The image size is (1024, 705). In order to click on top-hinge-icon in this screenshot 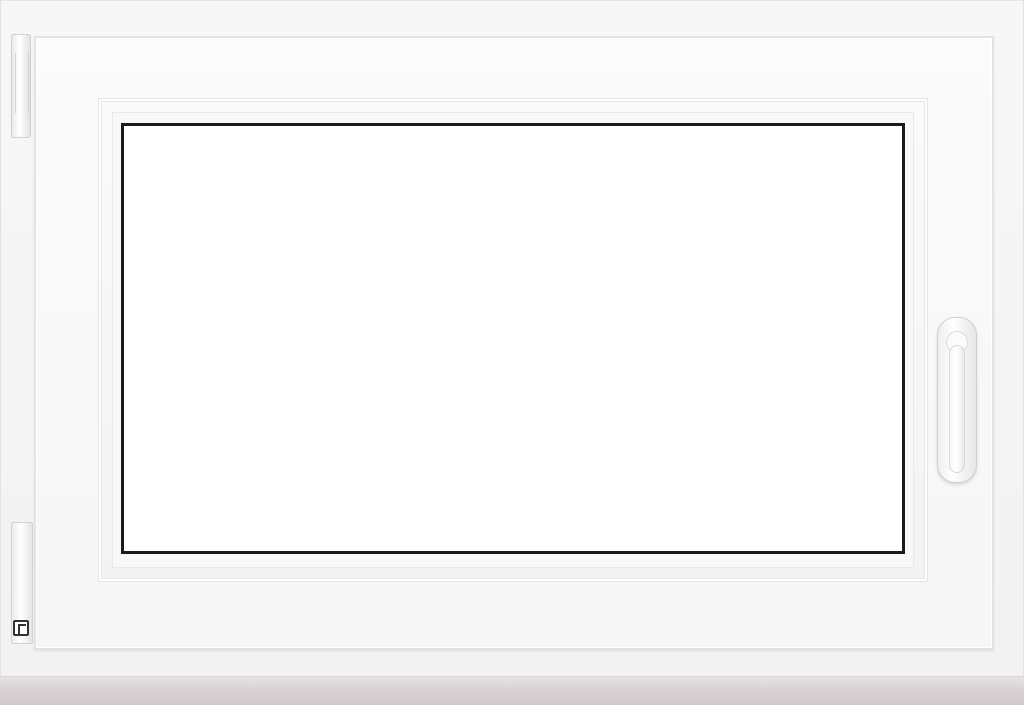, I will do `click(21, 86)`.